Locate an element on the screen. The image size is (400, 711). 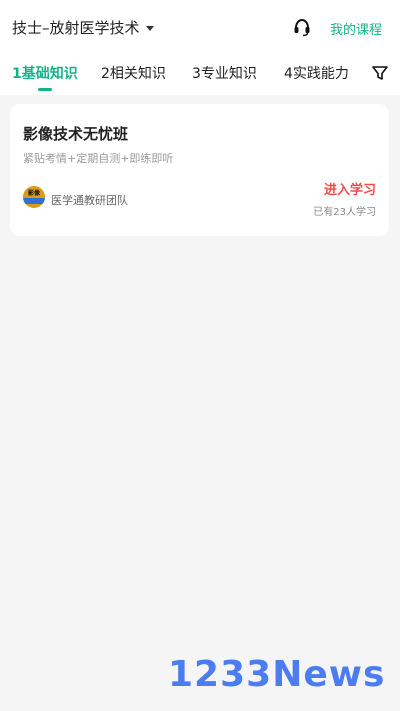
watermark-text: 1233News is located at coordinates (276, 674).